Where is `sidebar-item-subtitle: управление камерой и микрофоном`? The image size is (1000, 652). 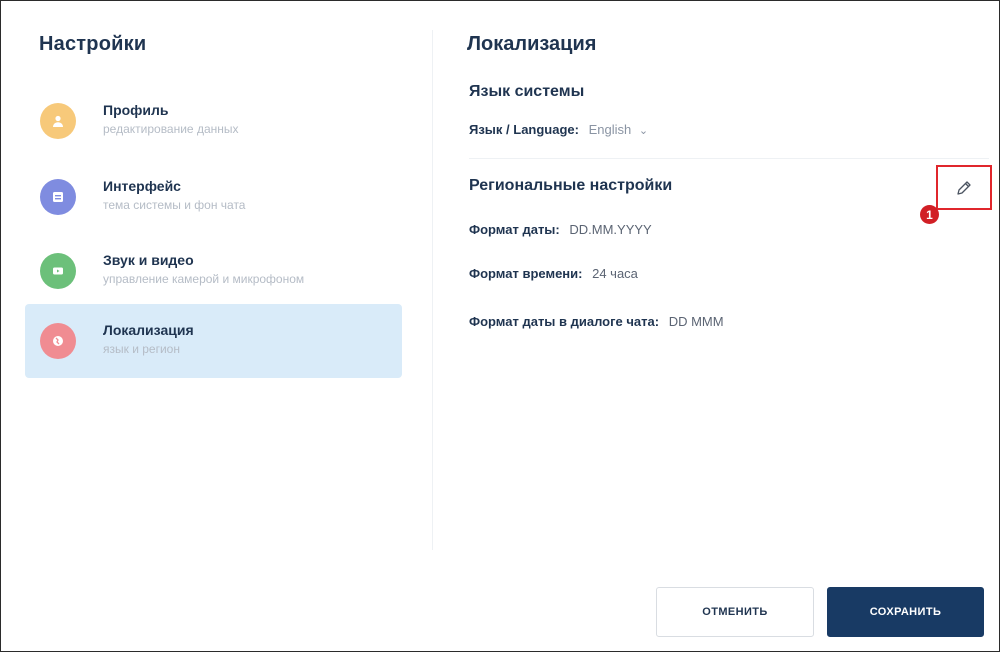 sidebar-item-subtitle: управление камерой и микрофоном is located at coordinates (204, 279).